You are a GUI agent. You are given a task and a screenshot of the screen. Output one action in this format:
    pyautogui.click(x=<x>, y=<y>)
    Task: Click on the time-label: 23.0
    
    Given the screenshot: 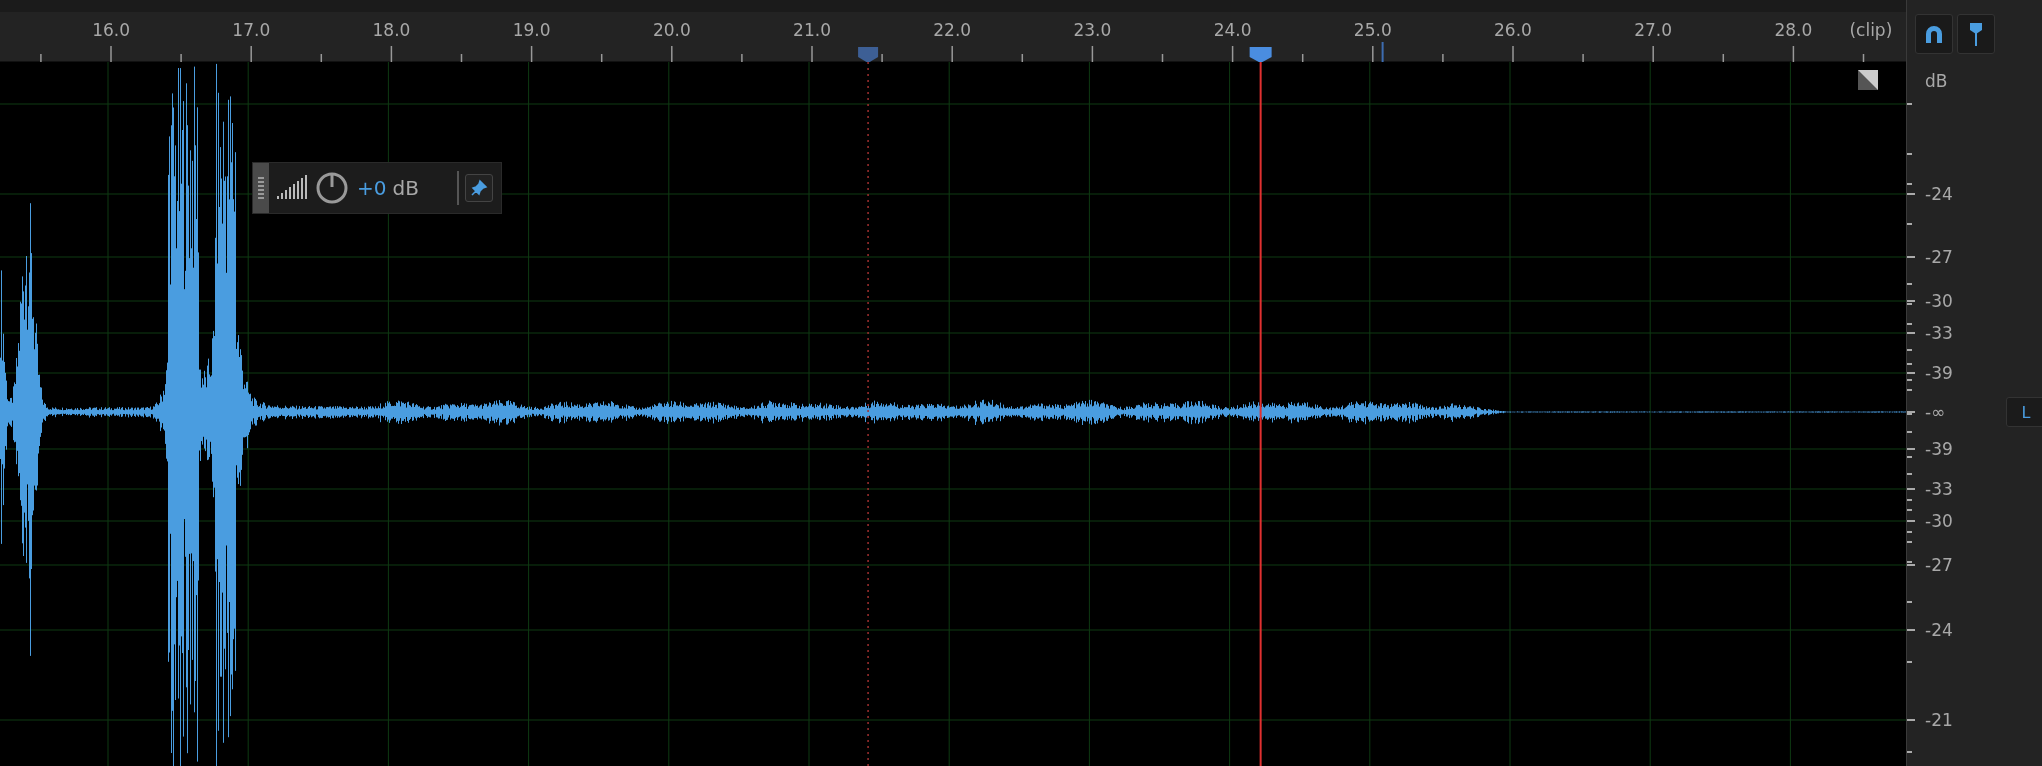 What is the action you would take?
    pyautogui.click(x=1092, y=30)
    